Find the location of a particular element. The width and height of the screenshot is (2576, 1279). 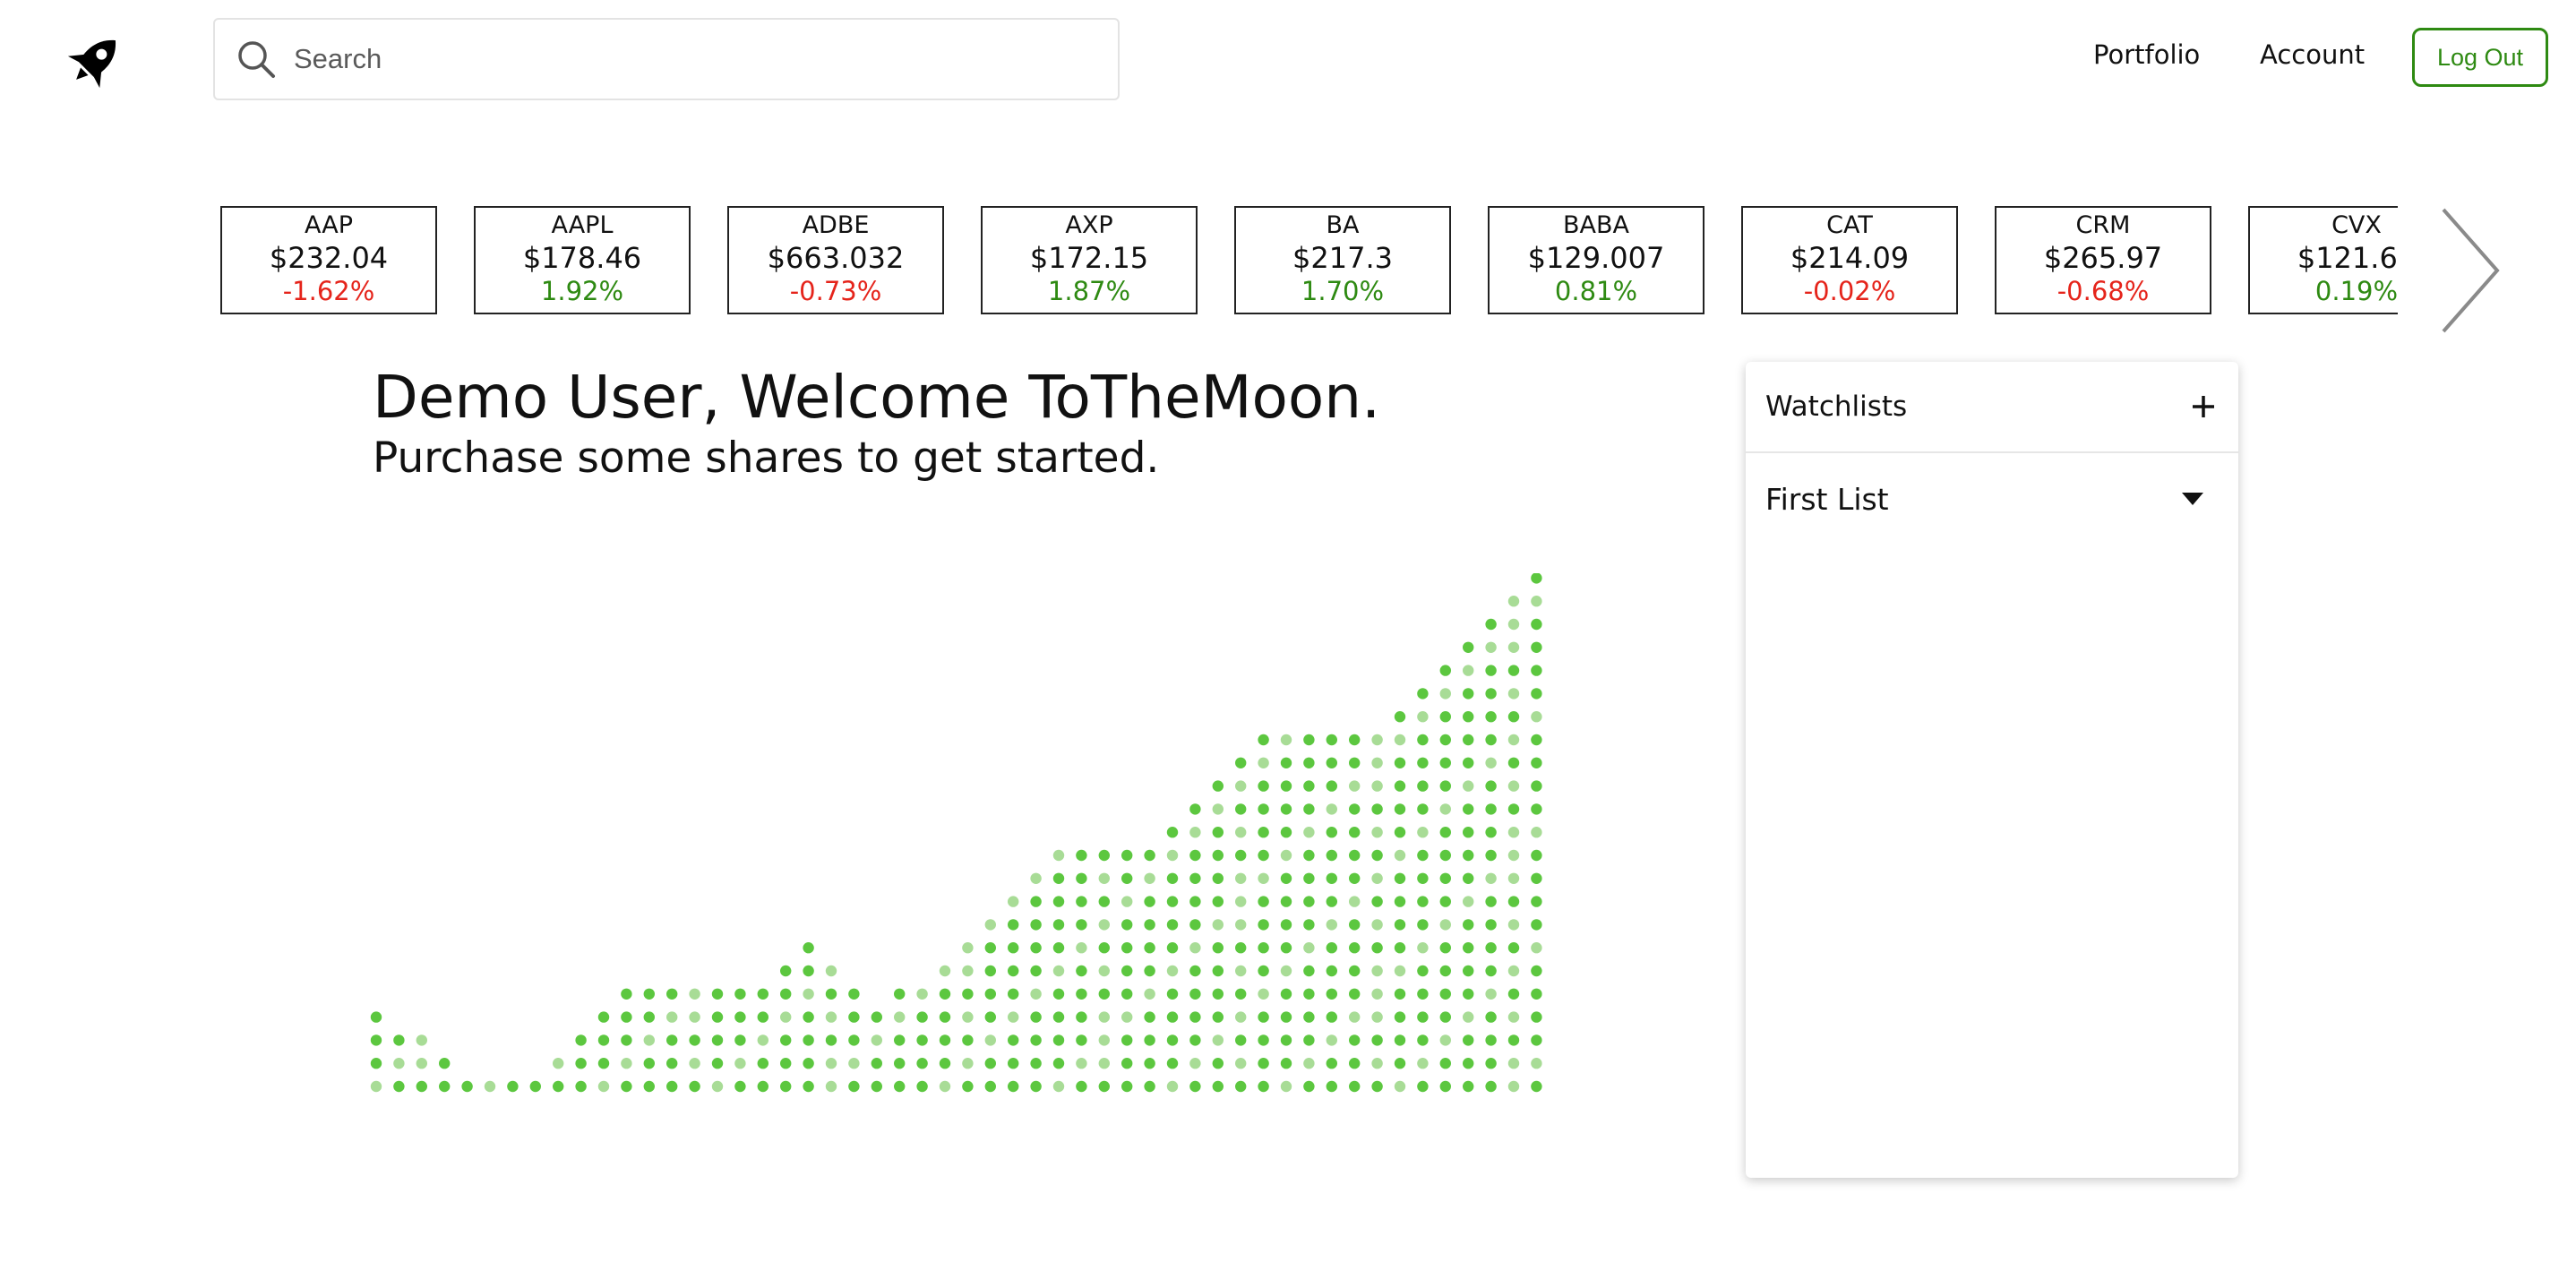

watchlist-item: First List is located at coordinates (1992, 499).